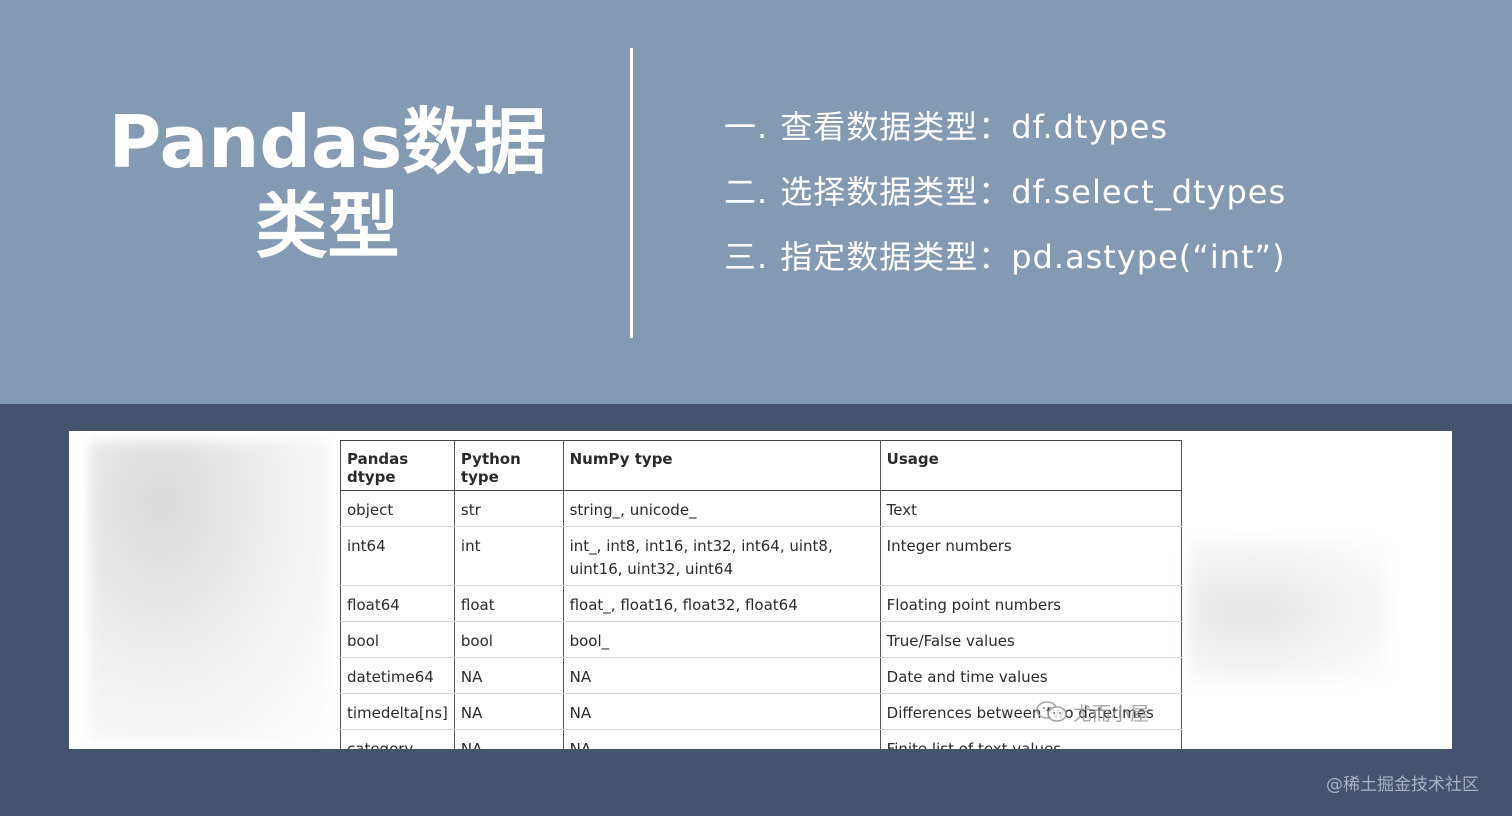 The width and height of the screenshot is (1512, 816). What do you see at coordinates (1031, 639) in the screenshot?
I see `table-cell: True/False values` at bounding box center [1031, 639].